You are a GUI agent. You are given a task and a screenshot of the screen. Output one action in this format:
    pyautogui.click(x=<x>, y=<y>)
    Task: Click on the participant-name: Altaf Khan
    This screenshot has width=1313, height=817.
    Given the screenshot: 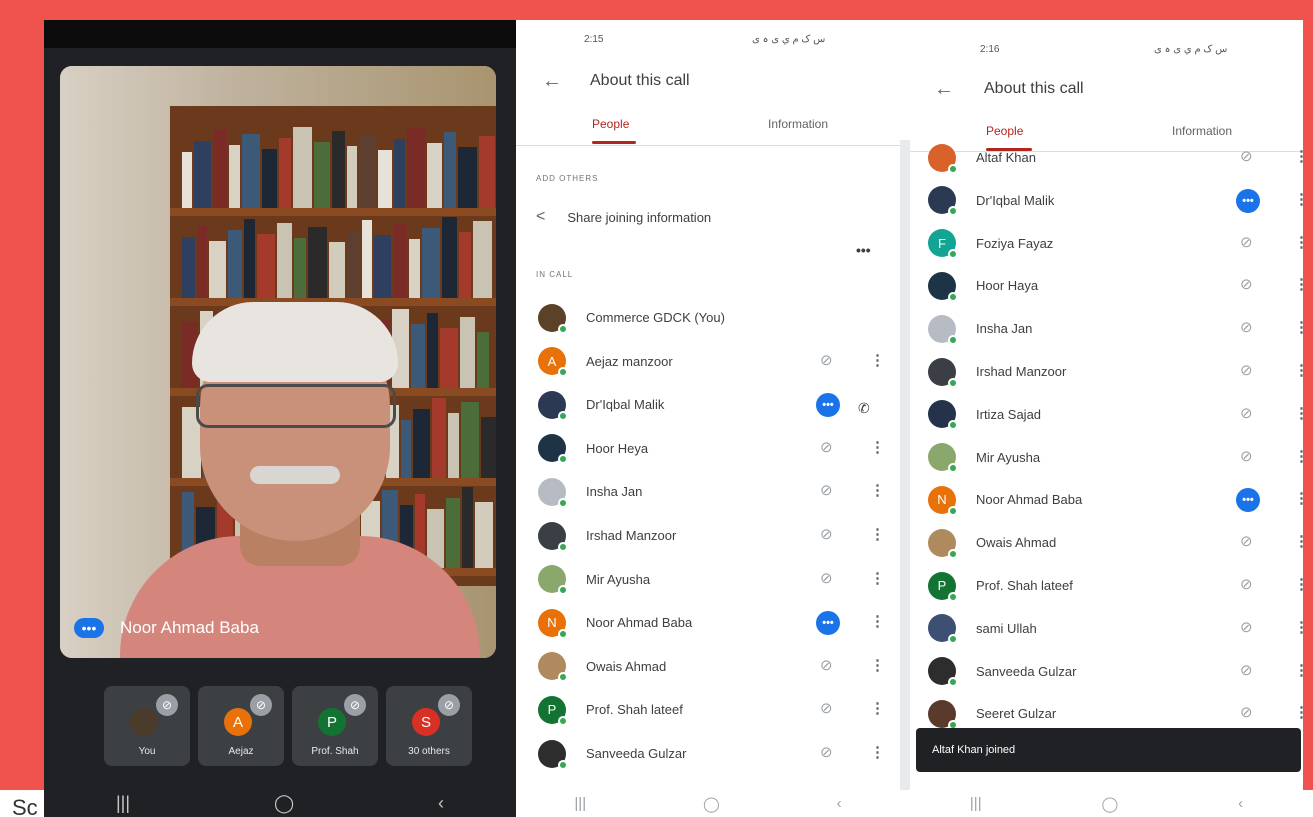 What is the action you would take?
    pyautogui.click(x=1006, y=157)
    